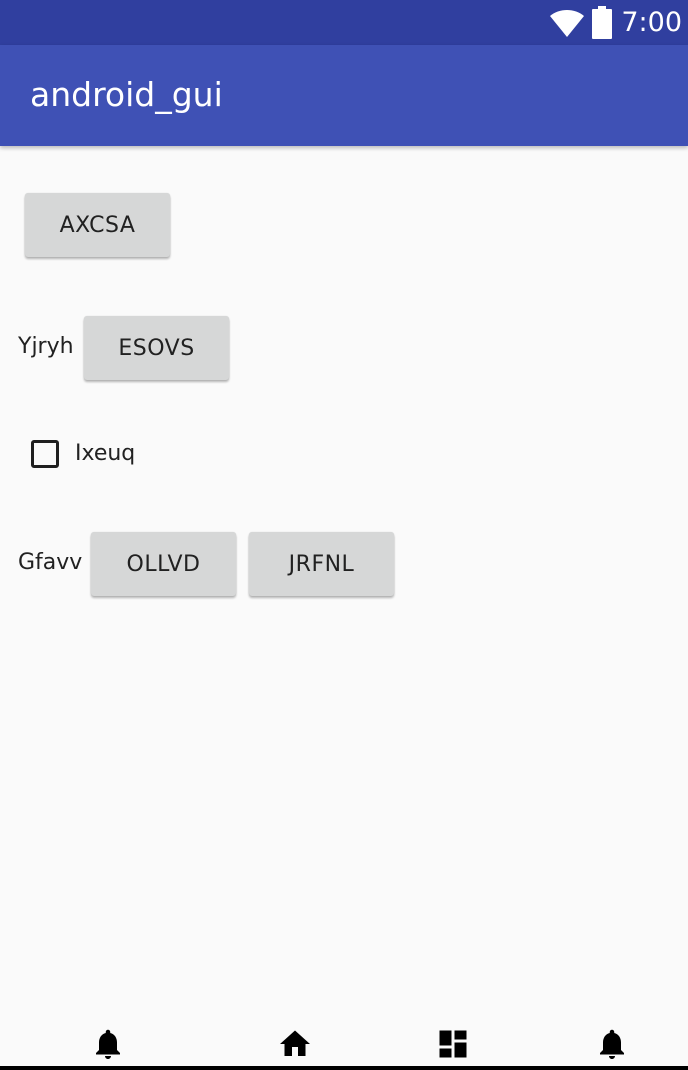  What do you see at coordinates (97, 225) in the screenshot?
I see `axcsa-button: AXCSA` at bounding box center [97, 225].